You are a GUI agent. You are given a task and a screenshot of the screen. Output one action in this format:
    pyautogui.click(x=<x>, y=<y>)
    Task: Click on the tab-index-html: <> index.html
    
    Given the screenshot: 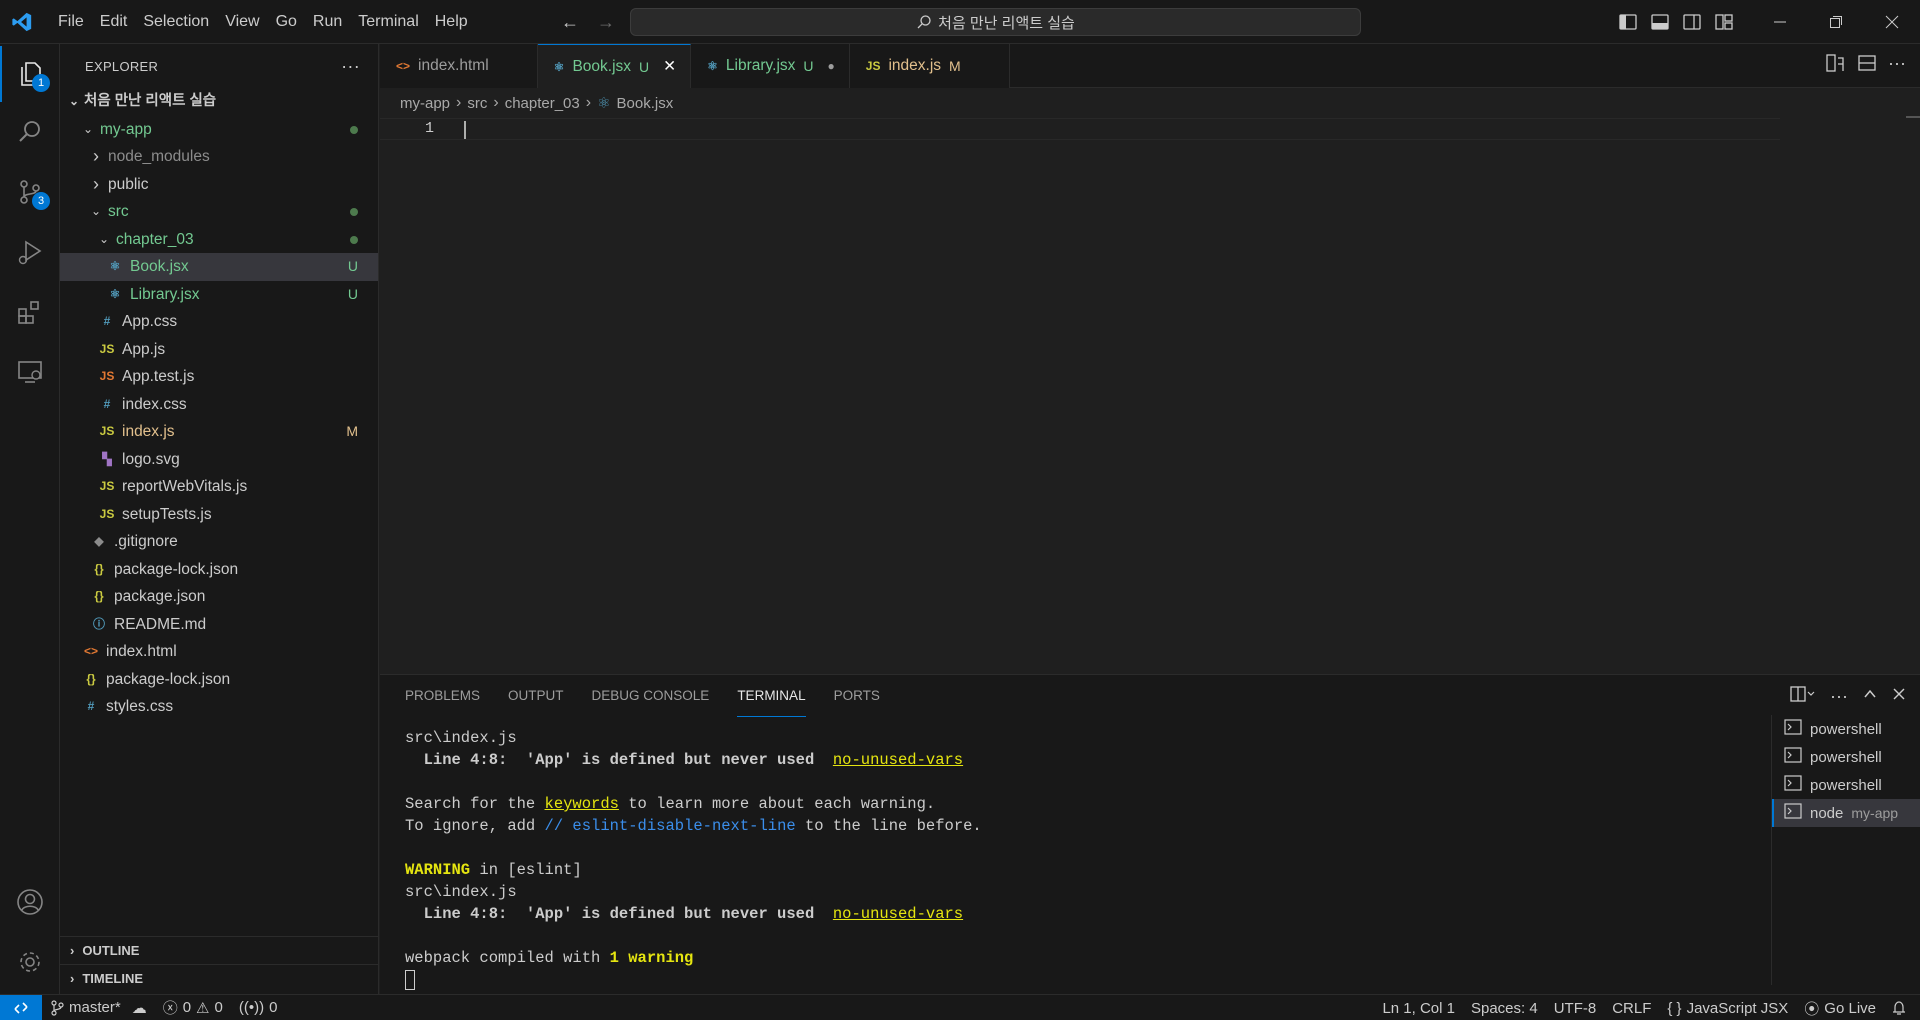 What is the action you would take?
    pyautogui.click(x=459, y=66)
    